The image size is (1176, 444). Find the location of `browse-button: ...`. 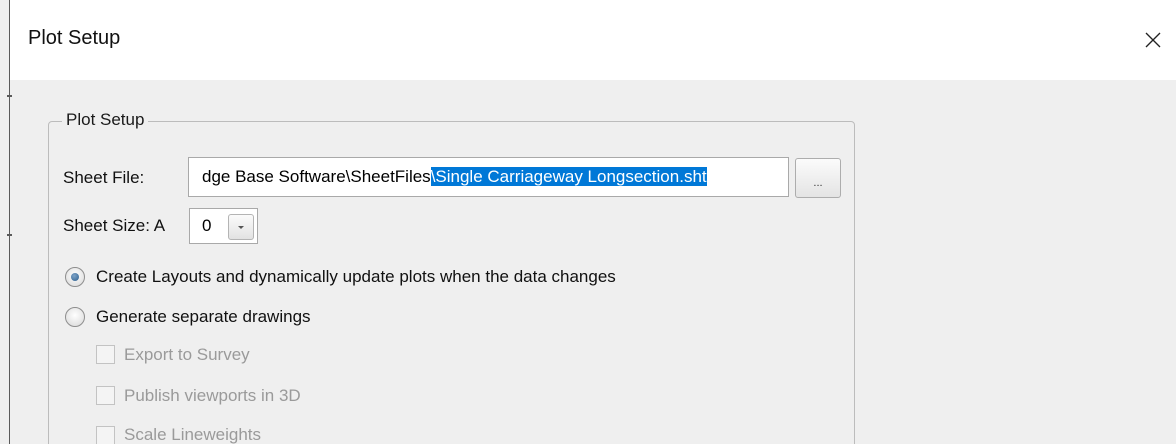

browse-button: ... is located at coordinates (818, 178).